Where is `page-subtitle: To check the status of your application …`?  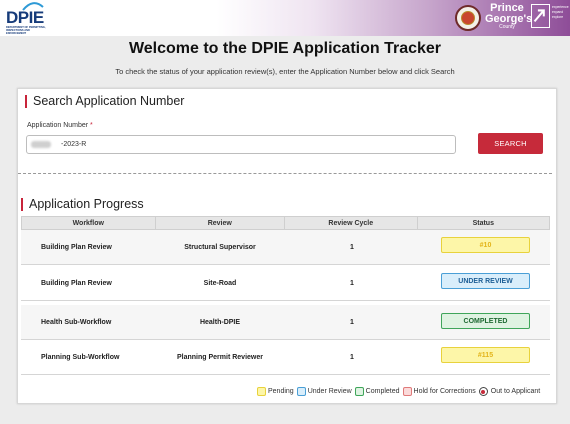
page-subtitle: To check the status of your application … is located at coordinates (285, 71).